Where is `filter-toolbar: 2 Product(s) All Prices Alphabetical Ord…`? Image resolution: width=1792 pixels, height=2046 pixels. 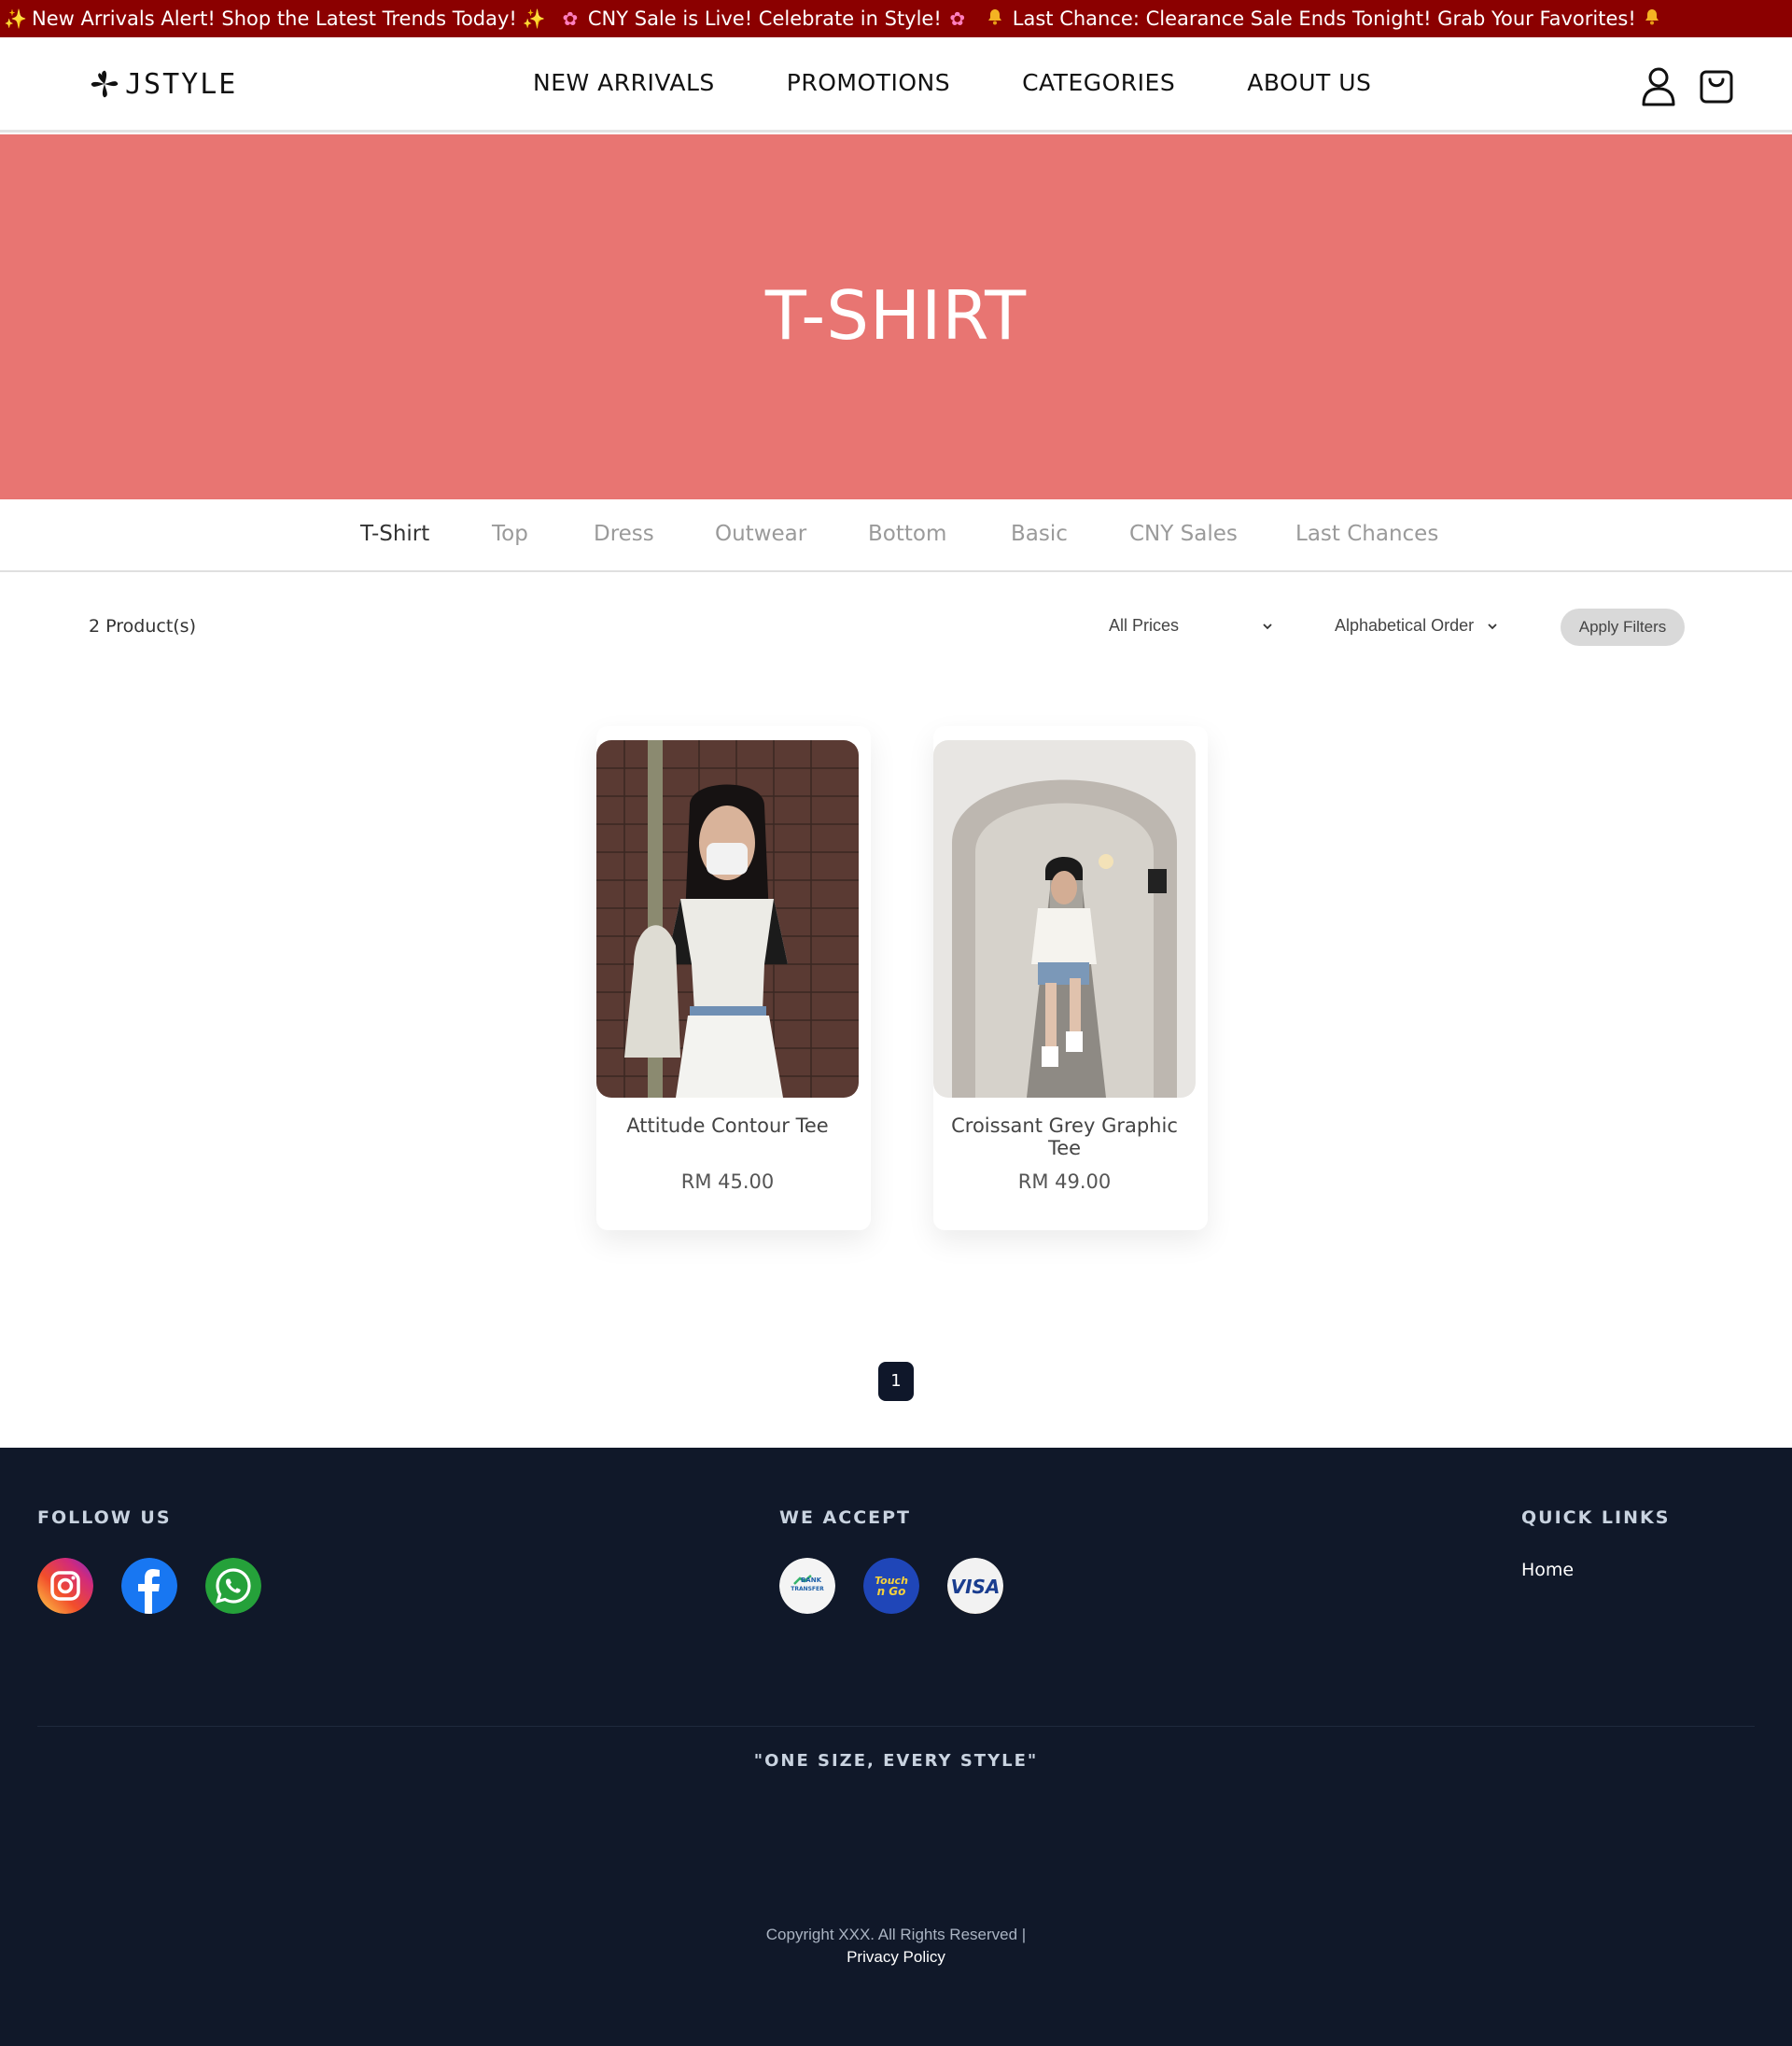 filter-toolbar: 2 Product(s) All Prices Alphabetical Ord… is located at coordinates (896, 625).